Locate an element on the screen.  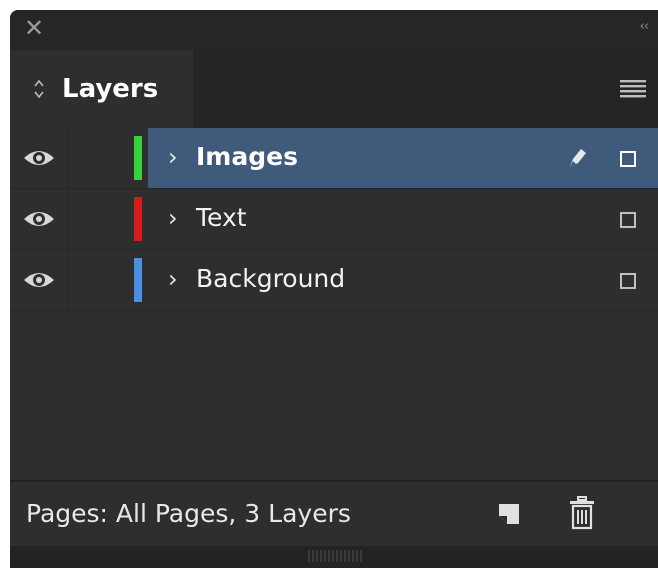
resize-grip-icon is located at coordinates (336, 556).